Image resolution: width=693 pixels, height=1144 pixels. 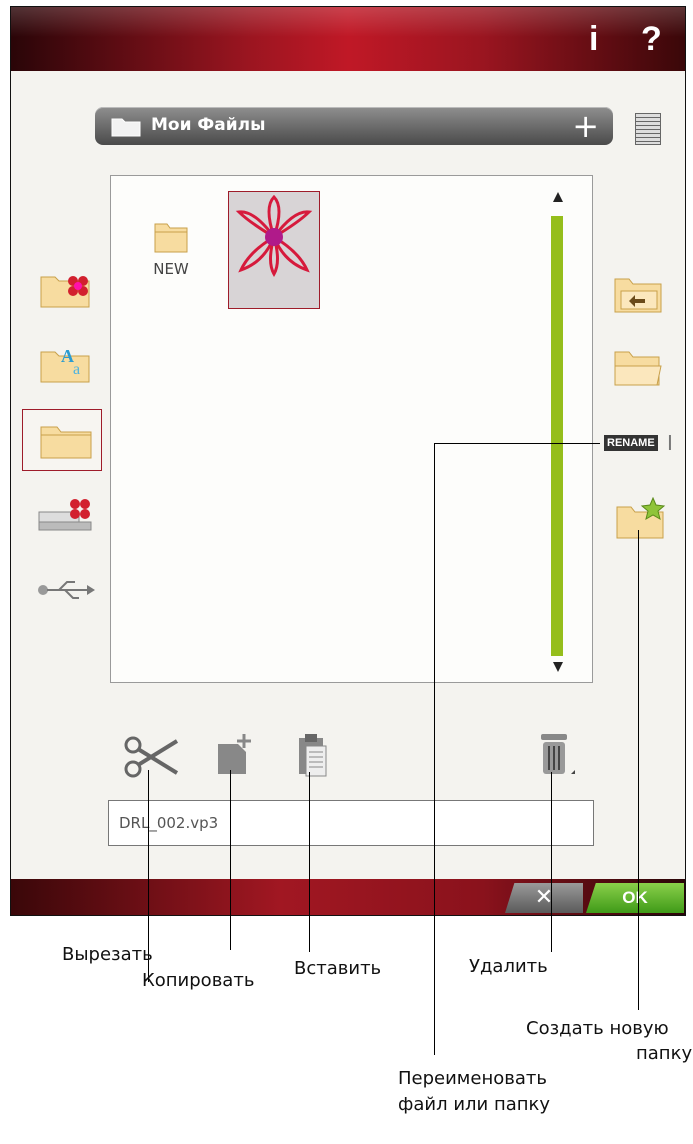 I want to click on folder-title: Мои Файлы, so click(x=208, y=125).